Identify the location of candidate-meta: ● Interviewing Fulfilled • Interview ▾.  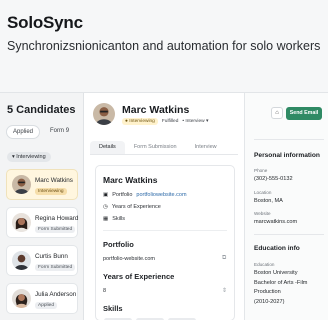
(165, 121).